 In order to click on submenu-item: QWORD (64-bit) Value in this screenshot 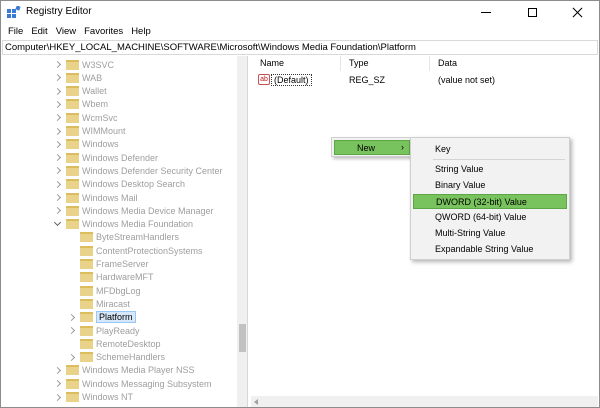, I will do `click(490, 217)`.